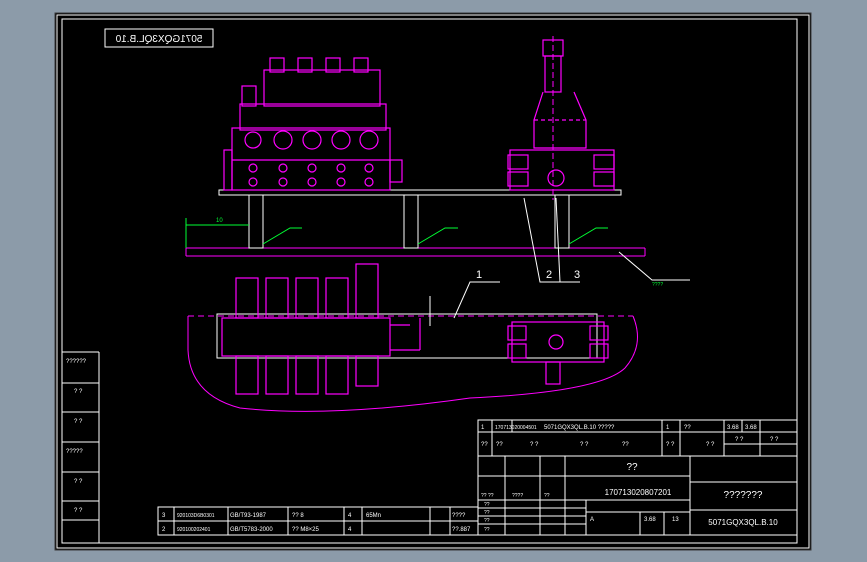 This screenshot has height=562, width=867. What do you see at coordinates (592, 520) in the screenshot?
I see `tb-scale: A` at bounding box center [592, 520].